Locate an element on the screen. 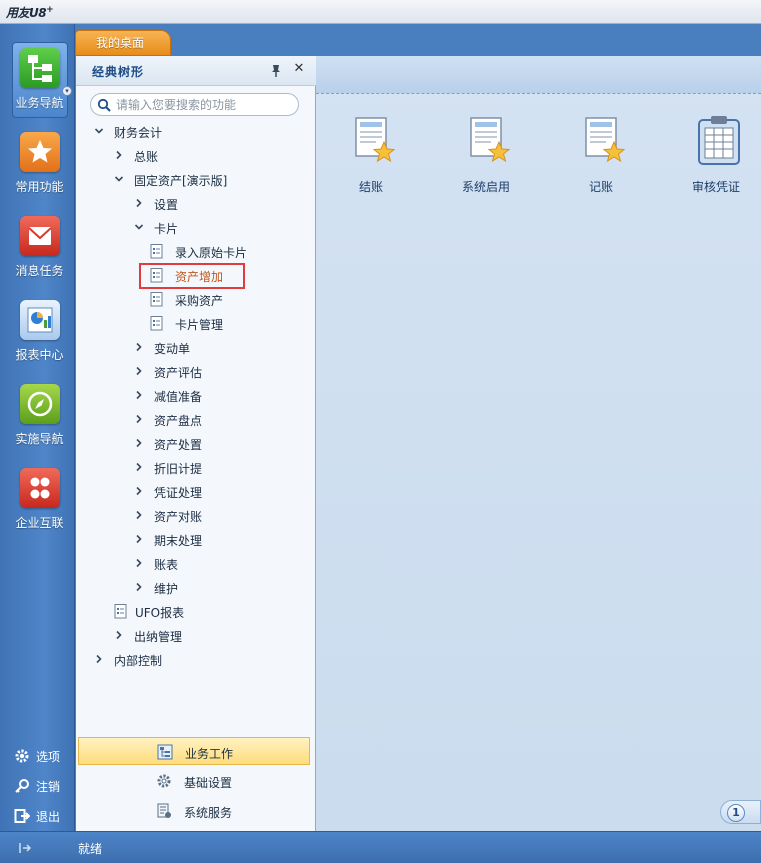 The width and height of the screenshot is (761, 863). desktop-header-band is located at coordinates (538, 75).